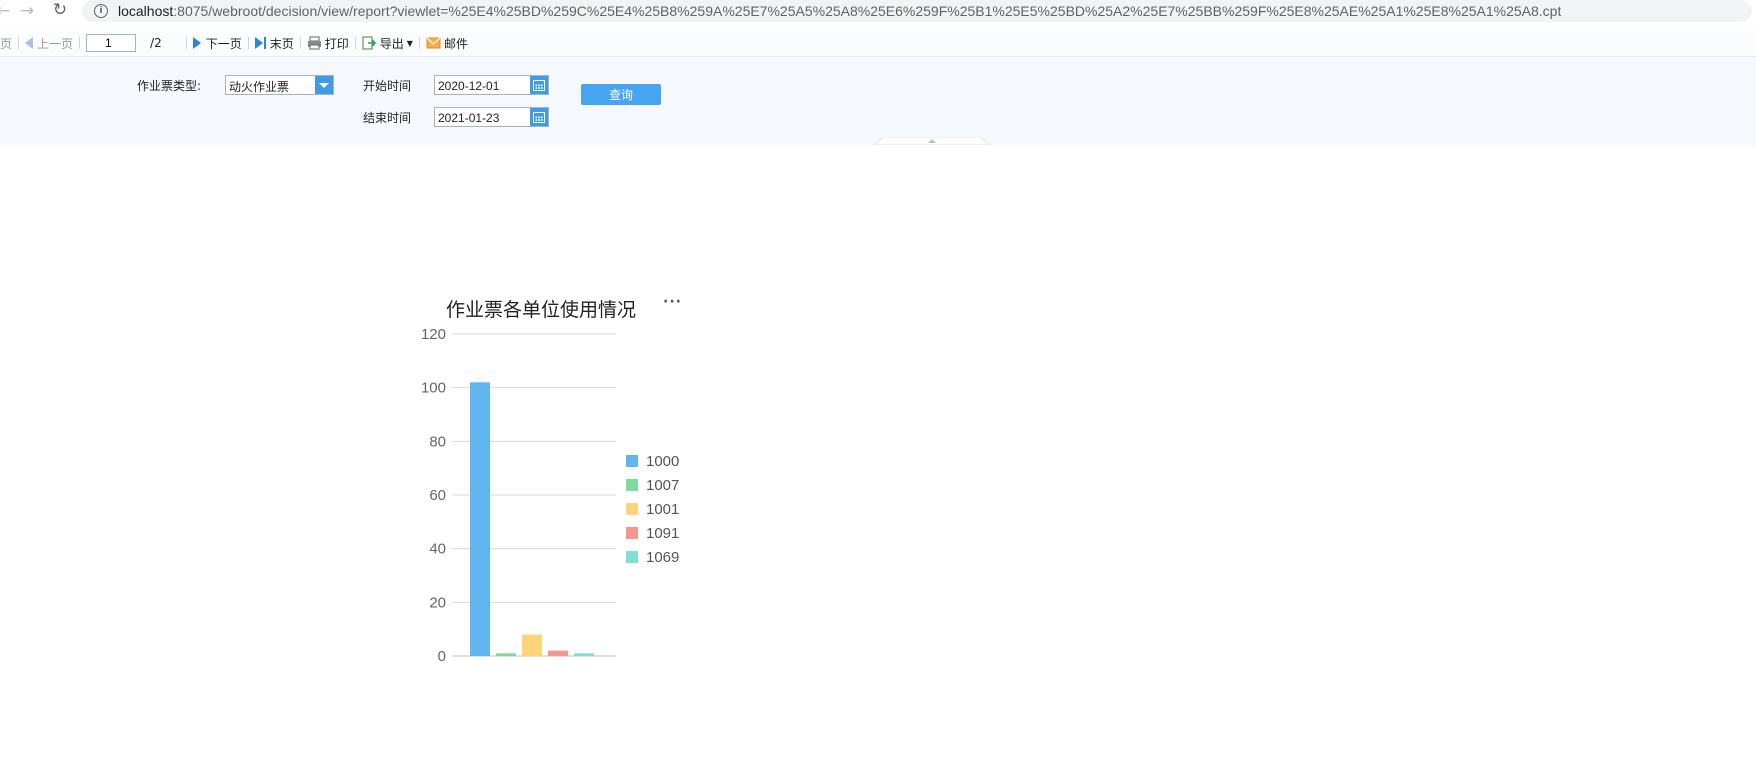 Image resolution: width=1756 pixels, height=782 pixels. Describe the element at coordinates (156, 43) in the screenshot. I see `total-pages: /2` at that location.